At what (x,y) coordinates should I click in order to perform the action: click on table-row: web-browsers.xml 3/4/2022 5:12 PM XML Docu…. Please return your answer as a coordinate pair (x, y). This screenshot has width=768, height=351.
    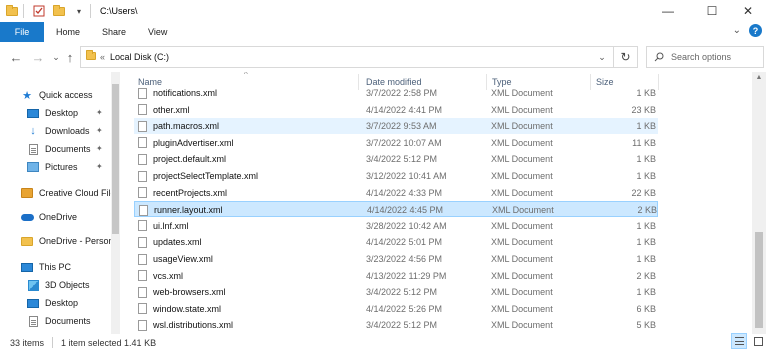
    Looking at the image, I should click on (396, 292).